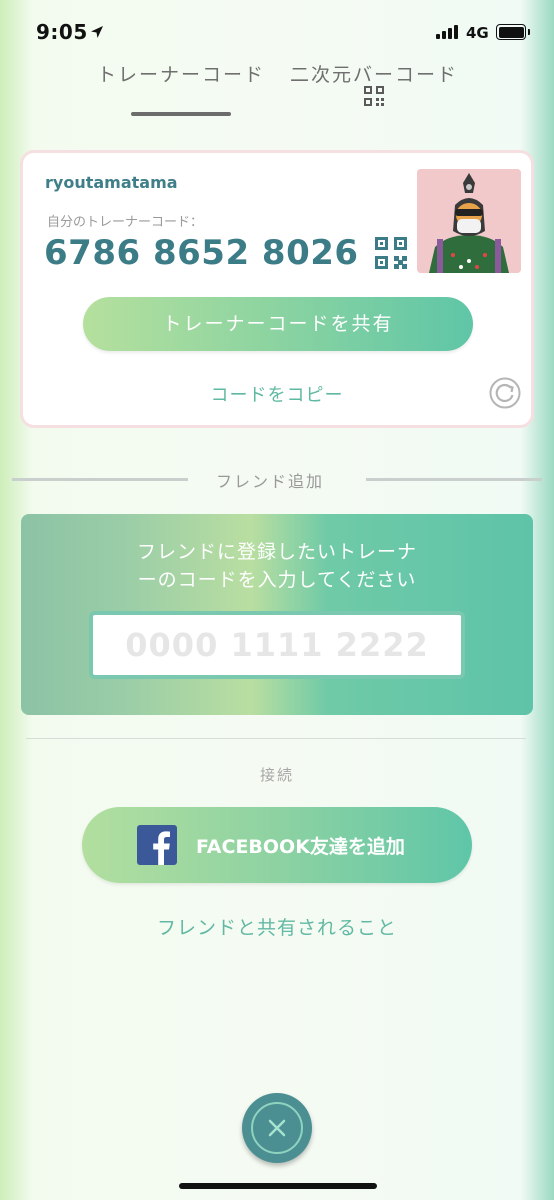  I want to click on tab-trainer-code: トレーナーコード, so click(181, 73).